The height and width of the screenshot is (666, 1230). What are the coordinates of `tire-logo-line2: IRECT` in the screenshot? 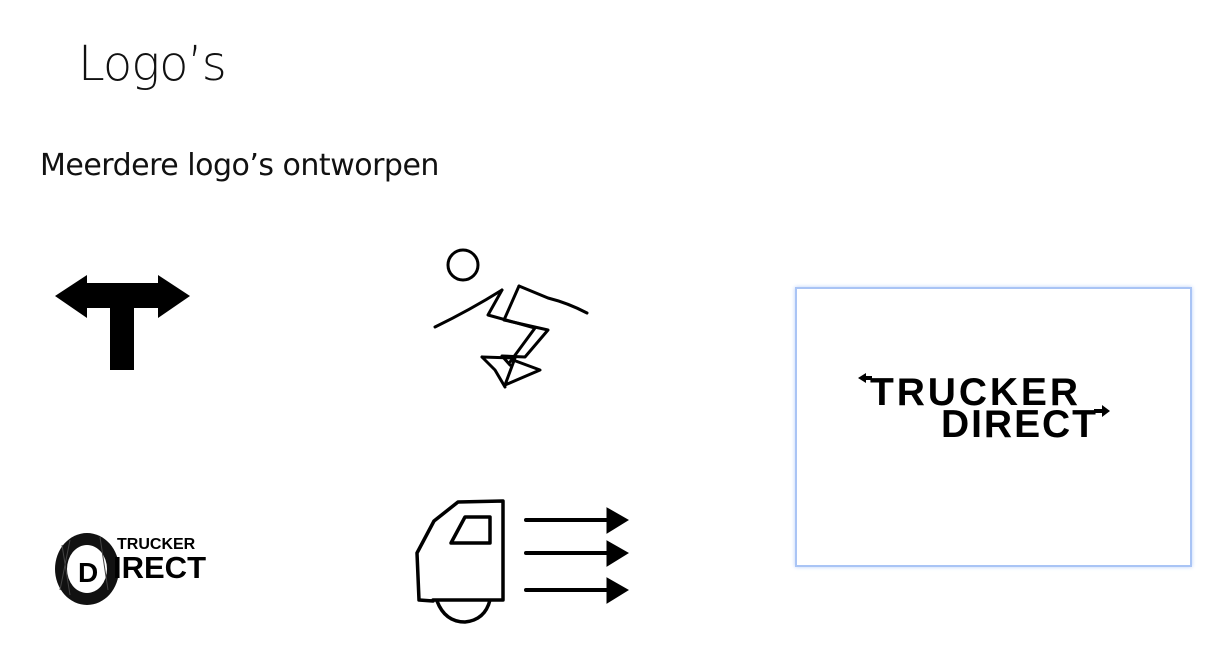 It's located at (159, 567).